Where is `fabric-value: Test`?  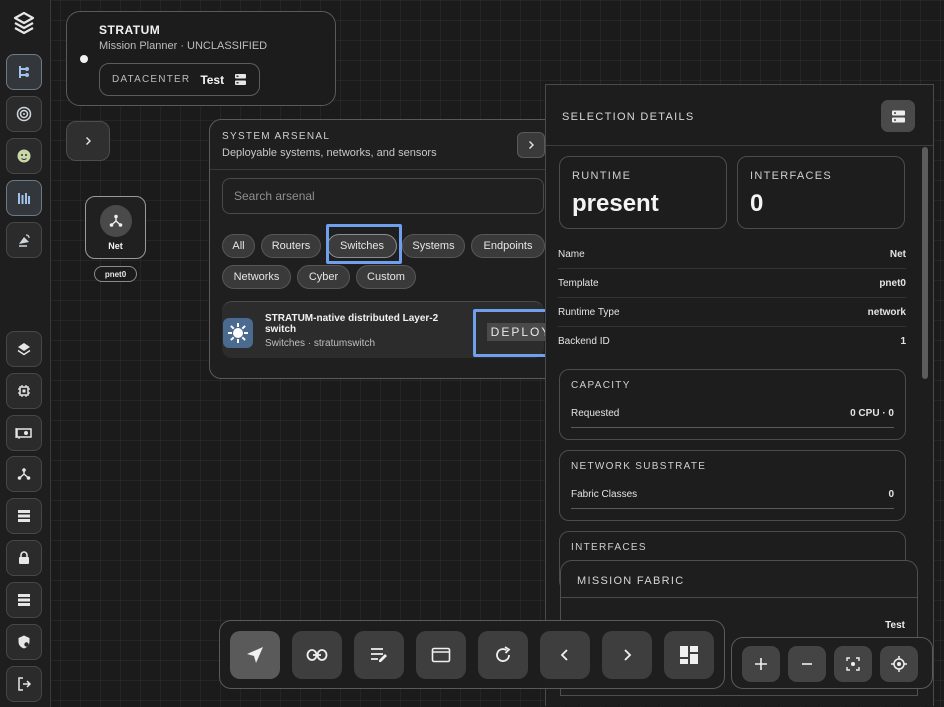 fabric-value: Test is located at coordinates (895, 625).